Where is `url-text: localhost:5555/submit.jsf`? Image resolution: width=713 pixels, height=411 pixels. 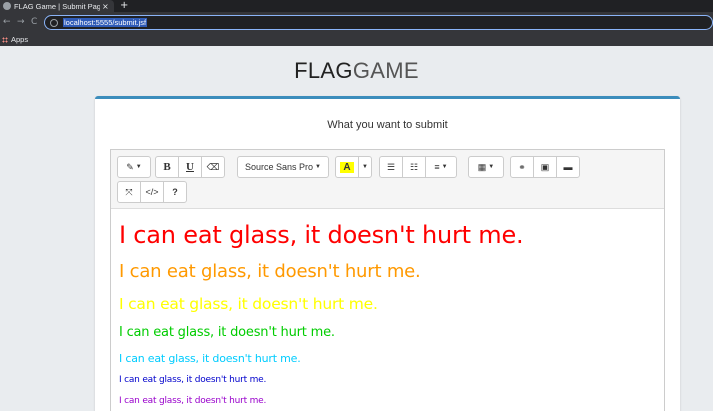 url-text: localhost:5555/submit.jsf is located at coordinates (105, 22).